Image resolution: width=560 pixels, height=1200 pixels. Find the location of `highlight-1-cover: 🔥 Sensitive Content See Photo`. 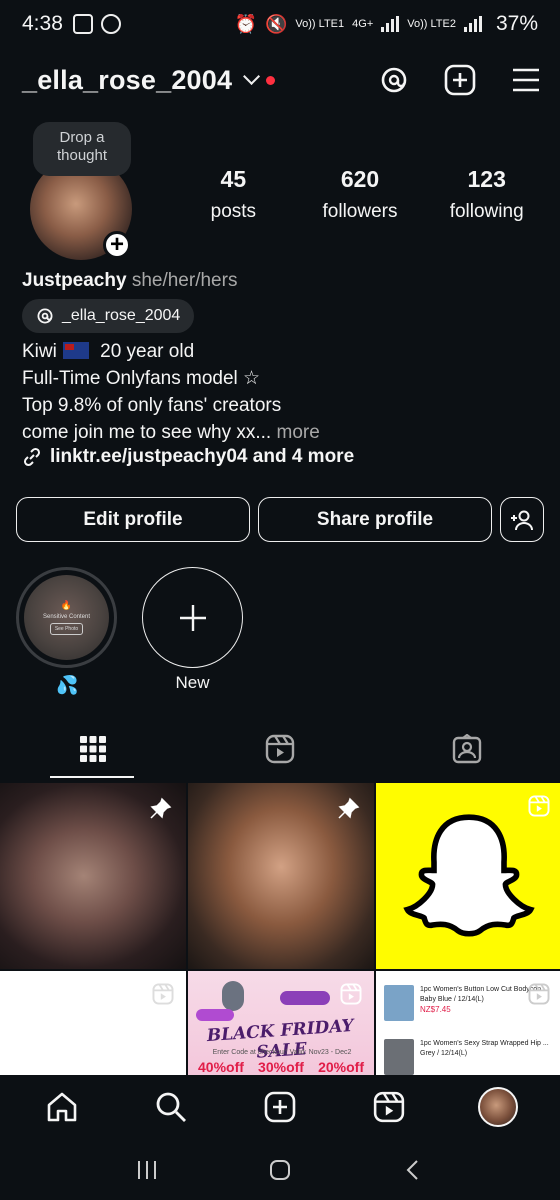

highlight-1-cover: 🔥 Sensitive Content See Photo is located at coordinates (66, 617).